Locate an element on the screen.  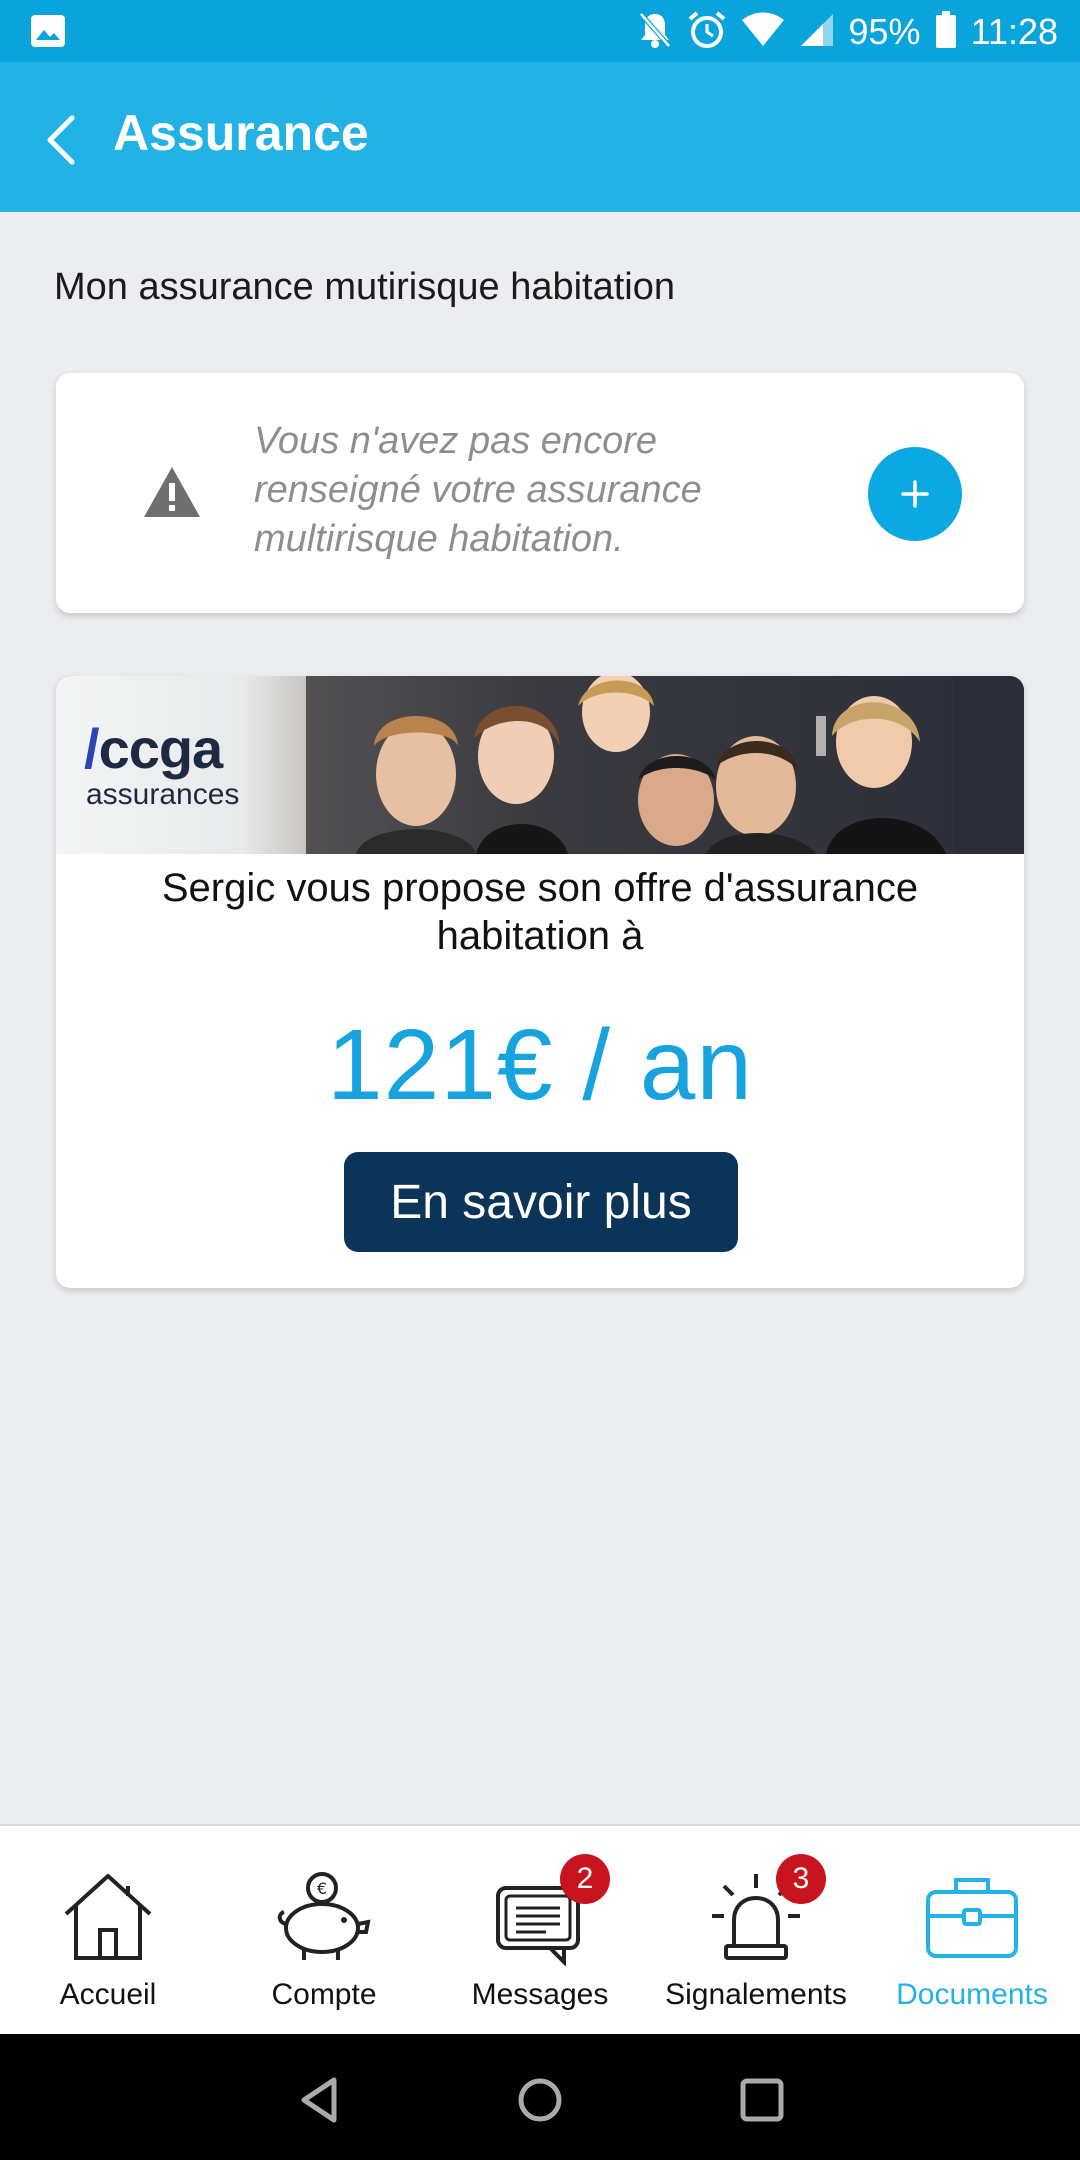
home-icon is located at coordinates (108, 1917).